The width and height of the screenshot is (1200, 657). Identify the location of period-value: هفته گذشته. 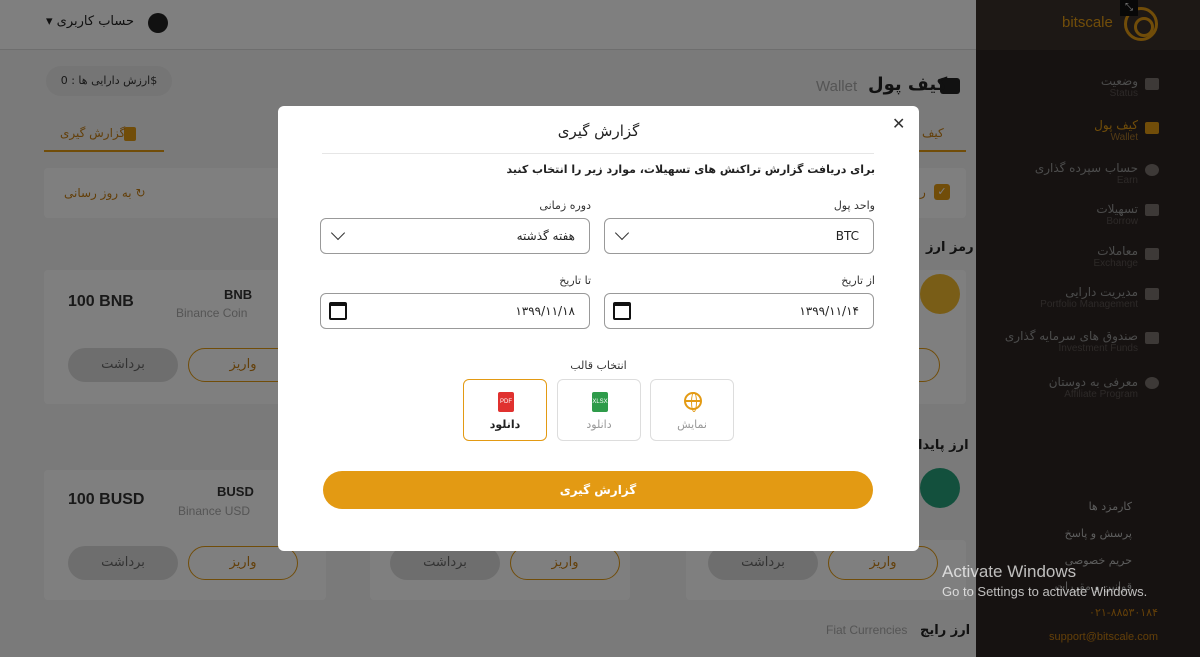
(545, 236).